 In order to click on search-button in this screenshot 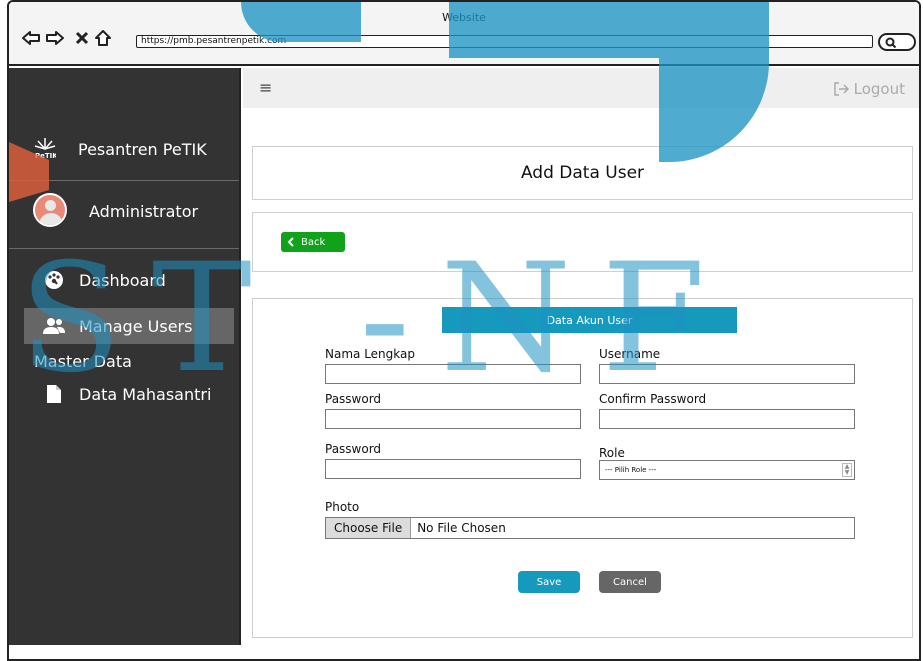, I will do `click(897, 42)`.